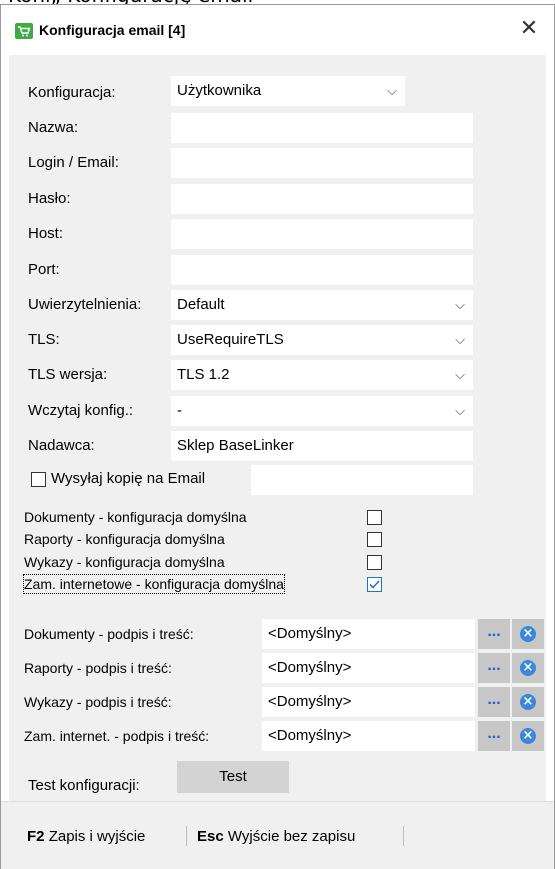 The width and height of the screenshot is (555, 869). What do you see at coordinates (219, 90) in the screenshot?
I see `konfiguracja-value: Użytkownika` at bounding box center [219, 90].